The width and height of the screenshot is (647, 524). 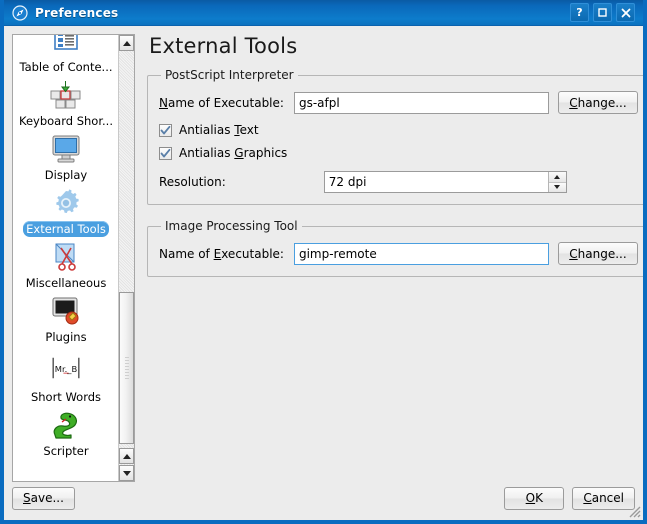 I want to click on resolution-spinner: 72 dpi, so click(x=445, y=182).